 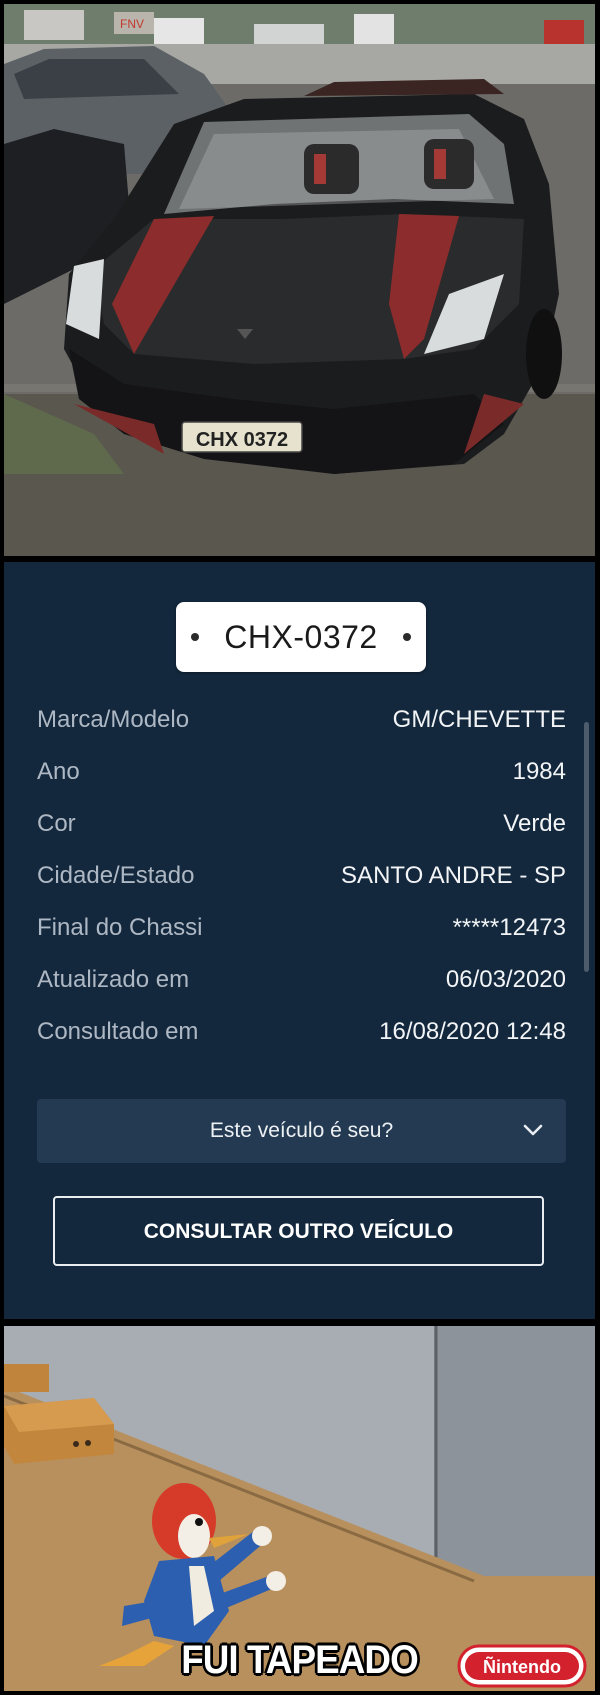 I want to click on consult-button-label: CONSULTAR OUTRO VEÍCULO, so click(x=298, y=1231).